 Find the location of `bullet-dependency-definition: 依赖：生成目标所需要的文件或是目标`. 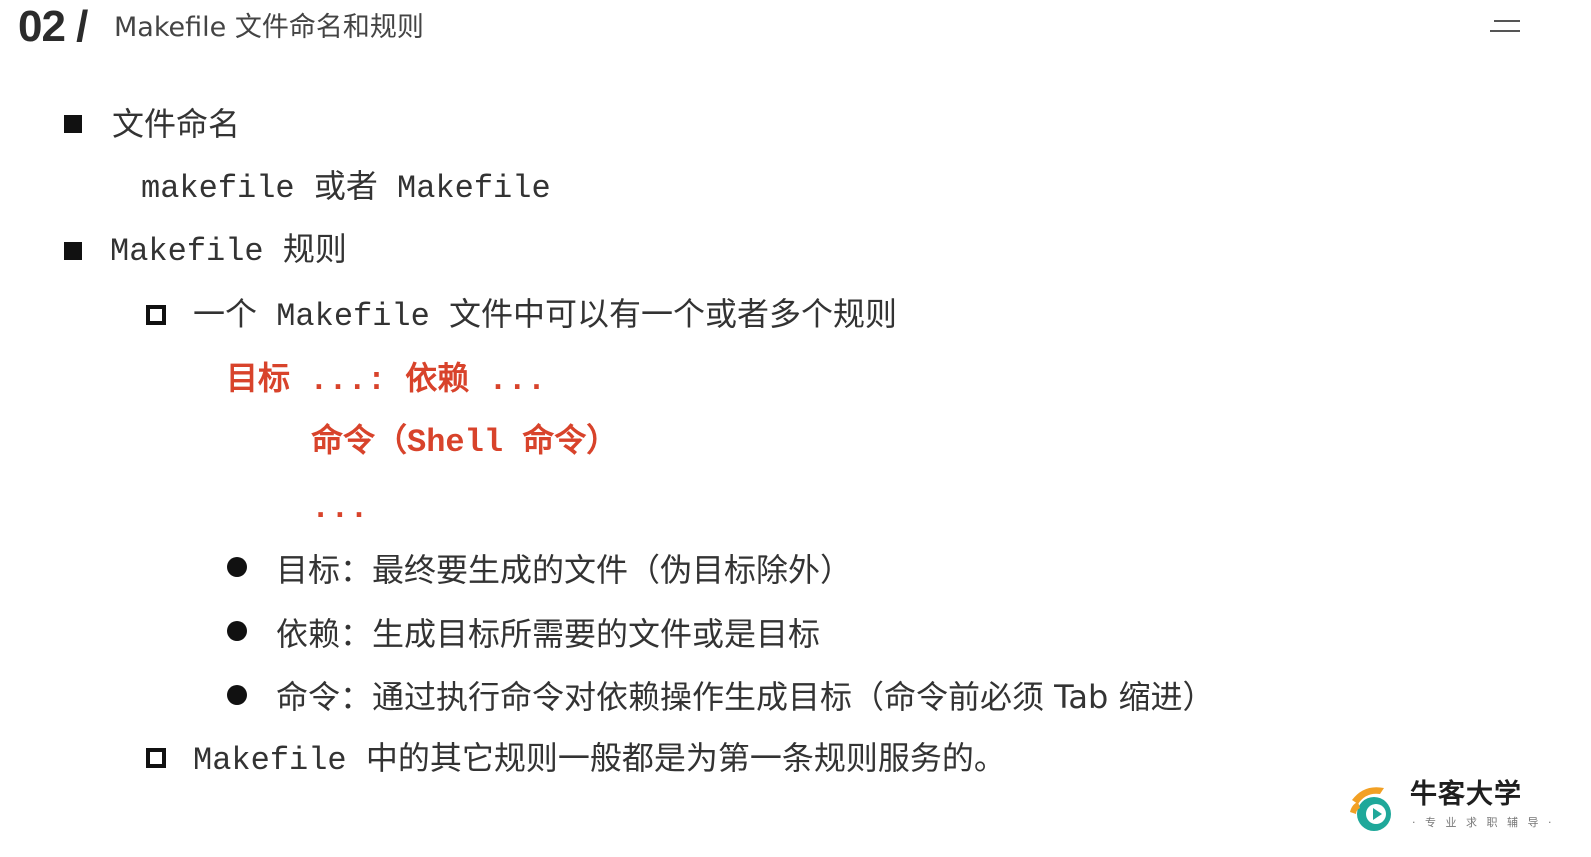

bullet-dependency-definition: 依赖：生成目标所需要的文件或是目标 is located at coordinates (548, 634).